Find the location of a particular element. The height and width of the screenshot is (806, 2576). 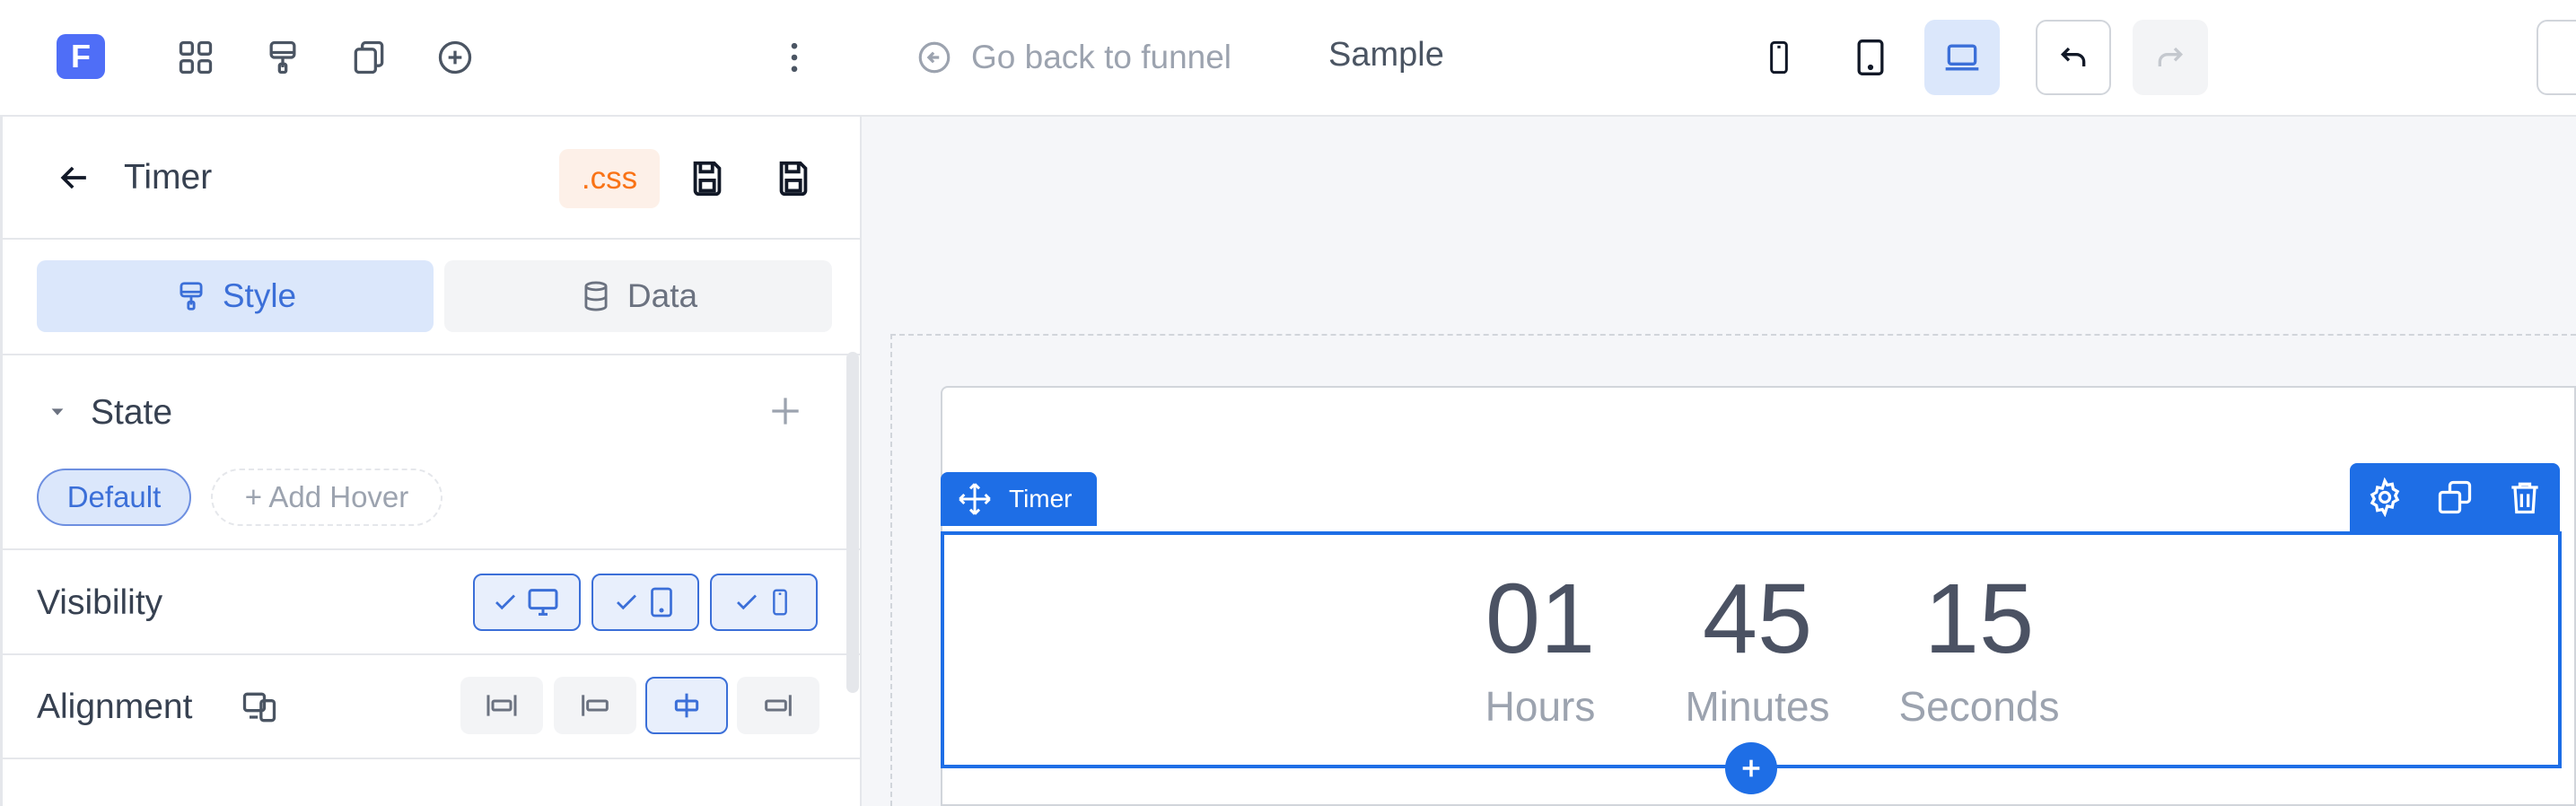

timer-hours-label: Hours is located at coordinates (1540, 706).